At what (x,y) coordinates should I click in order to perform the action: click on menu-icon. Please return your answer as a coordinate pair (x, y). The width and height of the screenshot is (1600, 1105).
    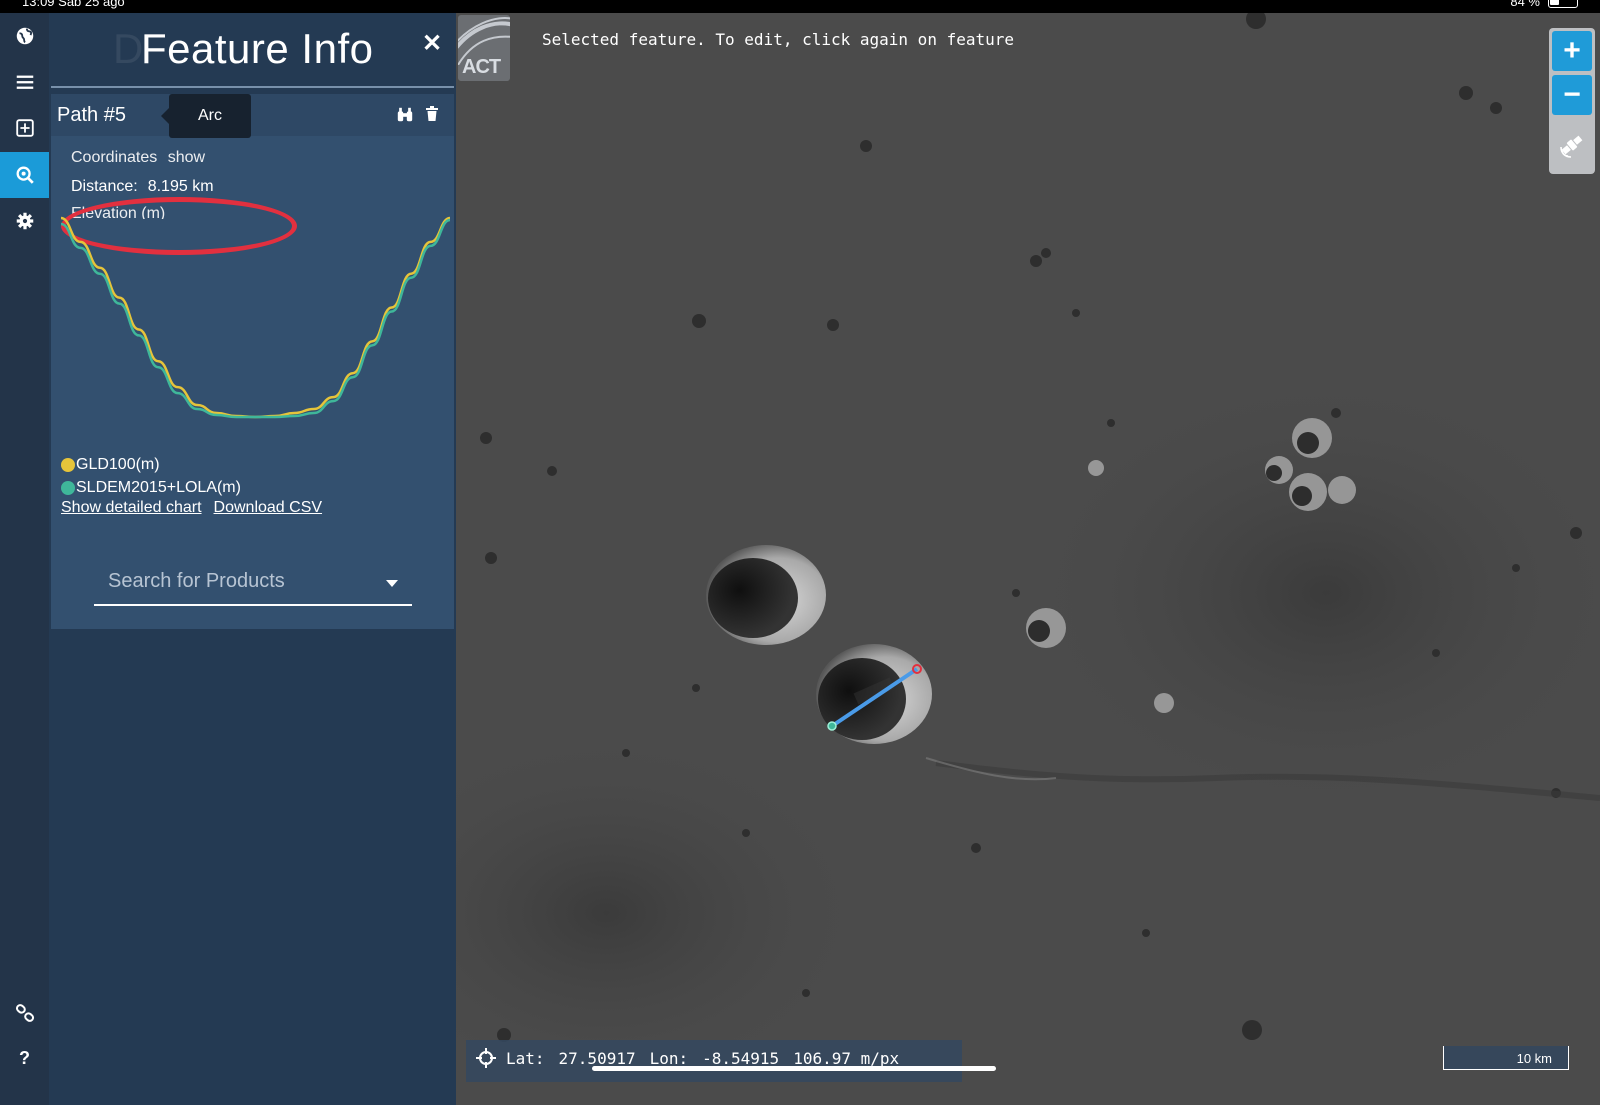
    Looking at the image, I should click on (24, 82).